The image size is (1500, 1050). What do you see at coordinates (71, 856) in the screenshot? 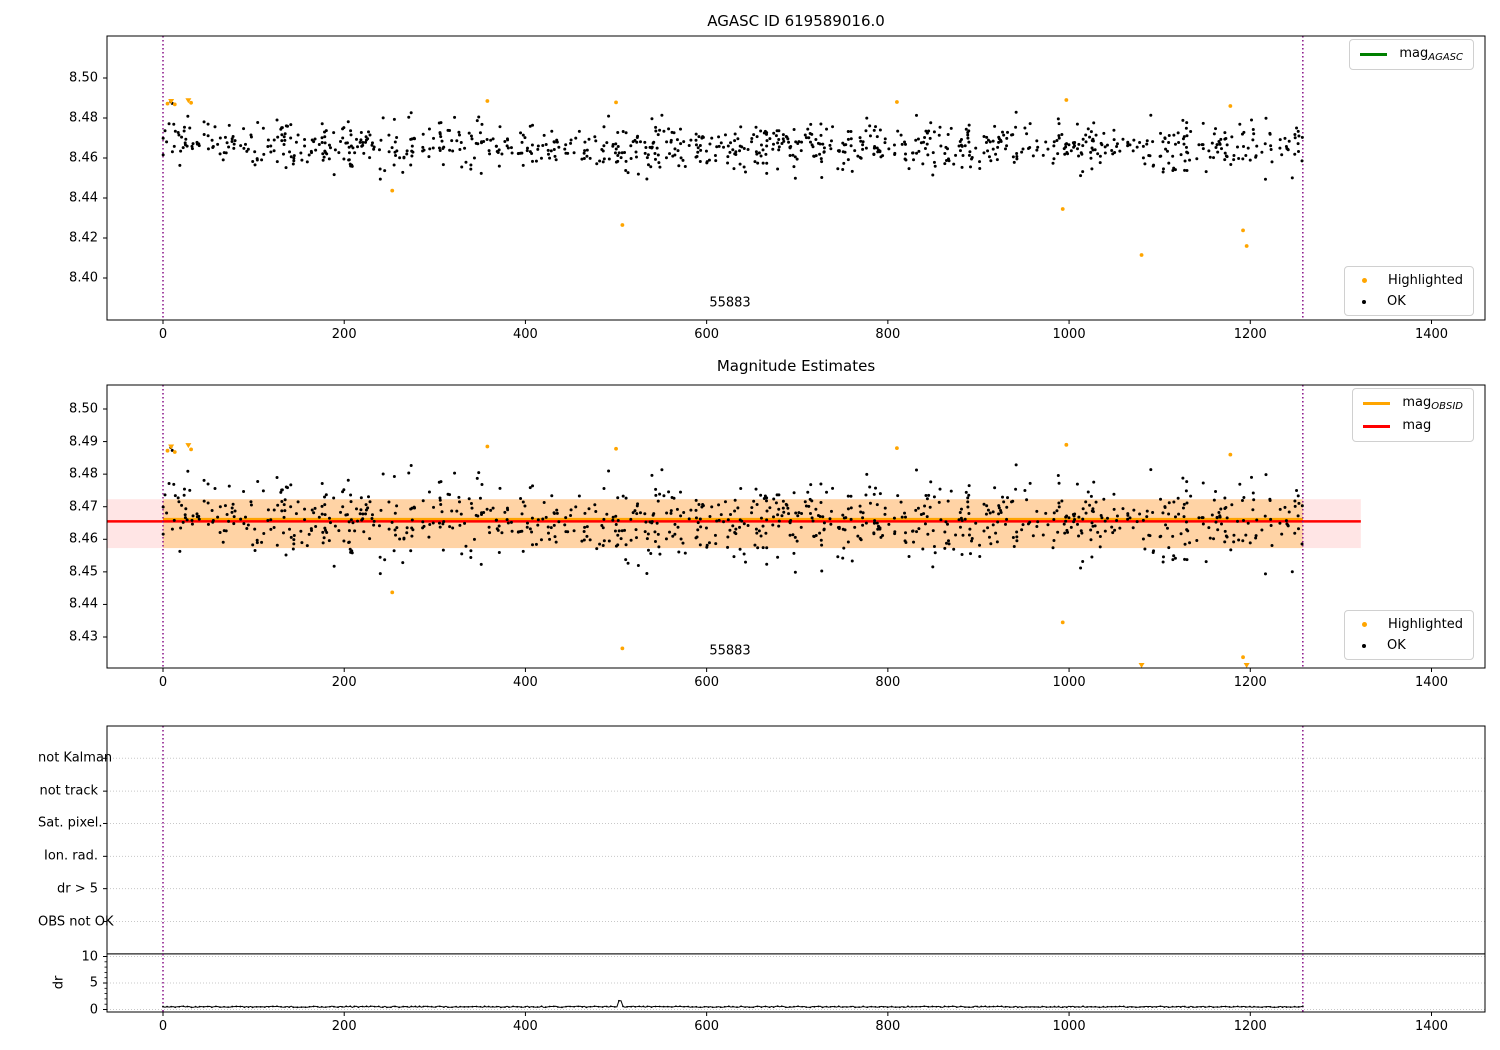
I see `flag-category-label: Ion. rad.` at bounding box center [71, 856].